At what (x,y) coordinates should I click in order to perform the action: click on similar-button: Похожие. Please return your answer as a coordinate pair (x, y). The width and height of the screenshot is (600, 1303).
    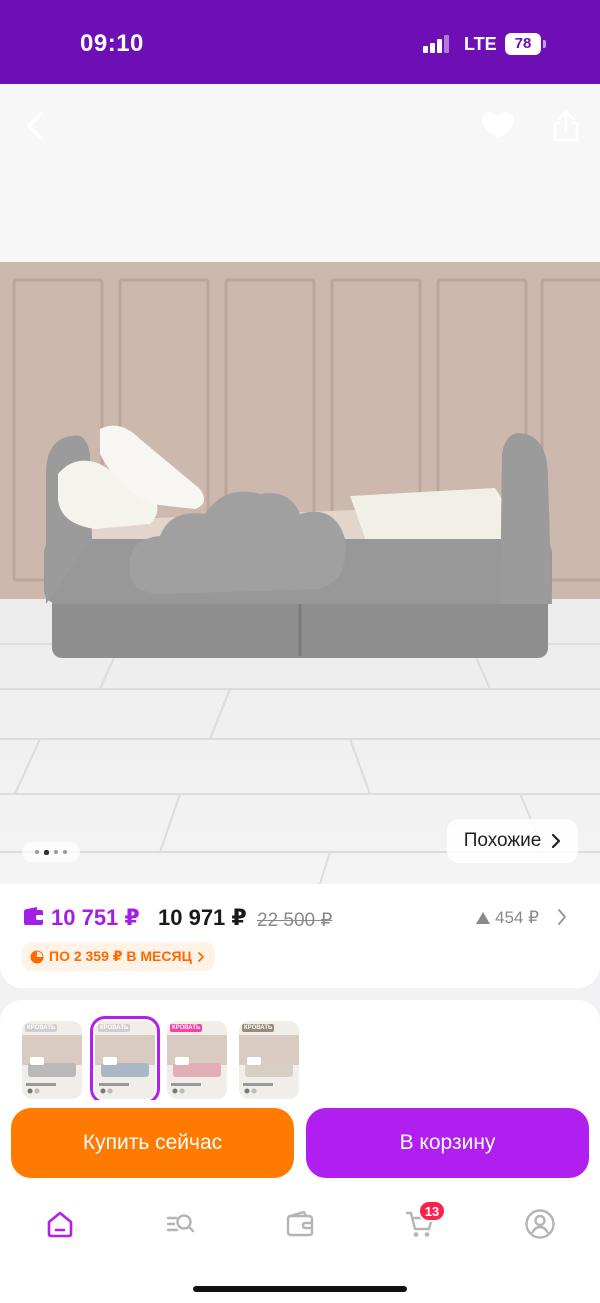
    Looking at the image, I should click on (512, 841).